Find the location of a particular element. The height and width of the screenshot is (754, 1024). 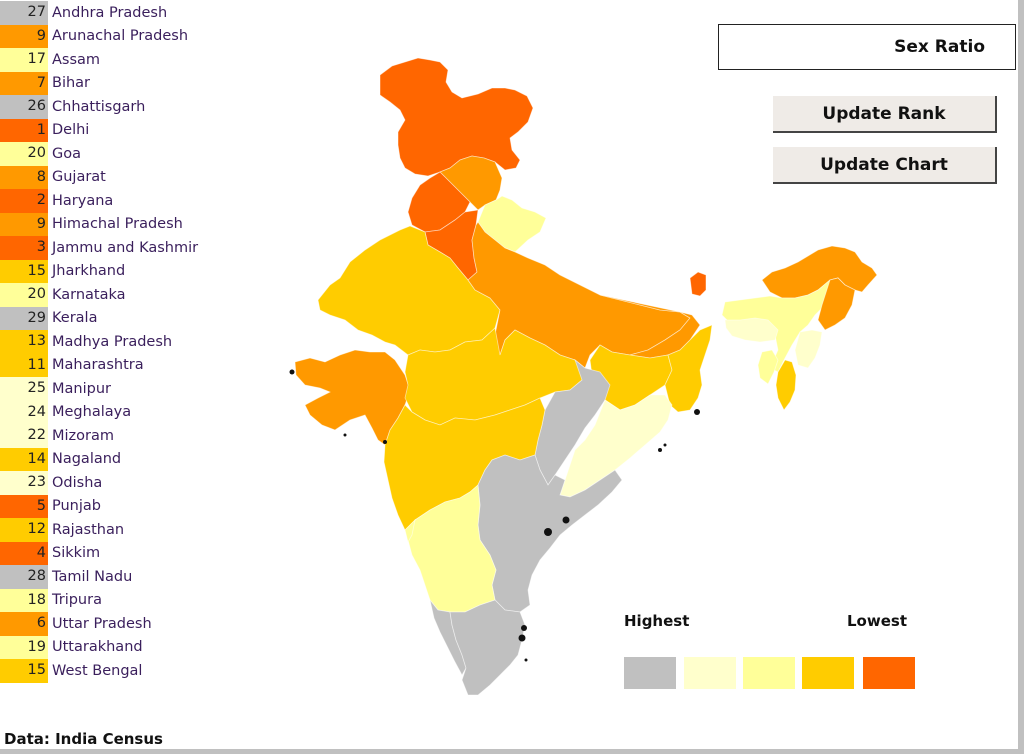

map-region-tripura is located at coordinates (768, 367).